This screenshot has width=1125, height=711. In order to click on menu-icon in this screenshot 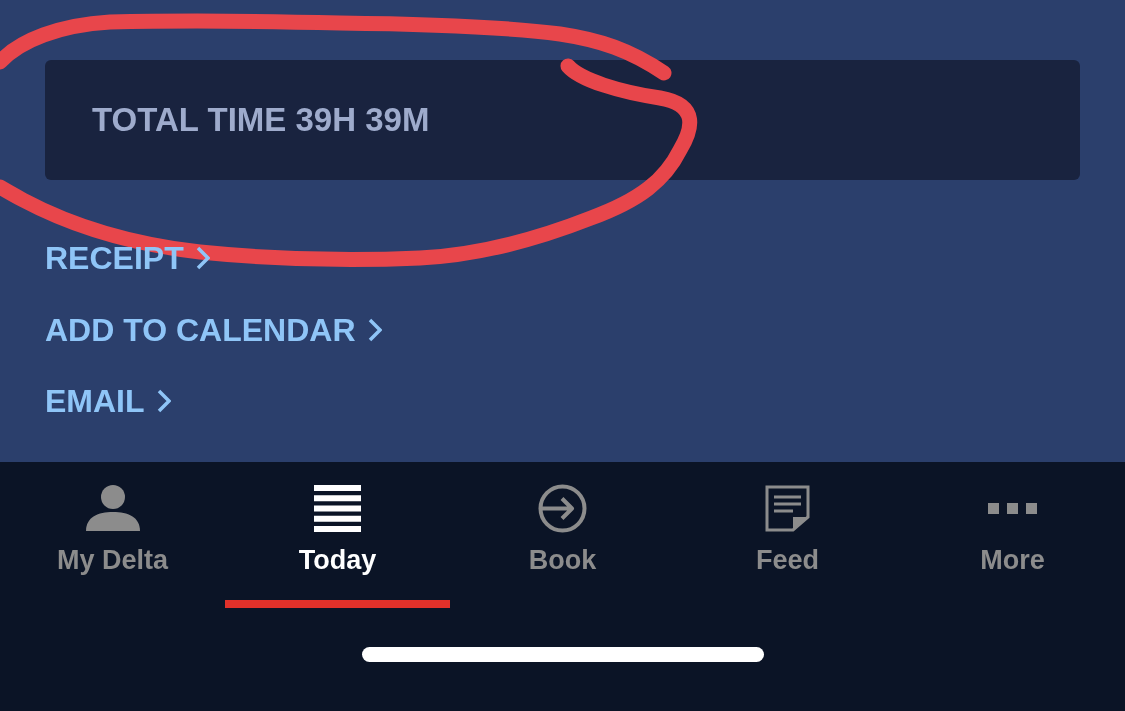, I will do `click(337, 508)`.